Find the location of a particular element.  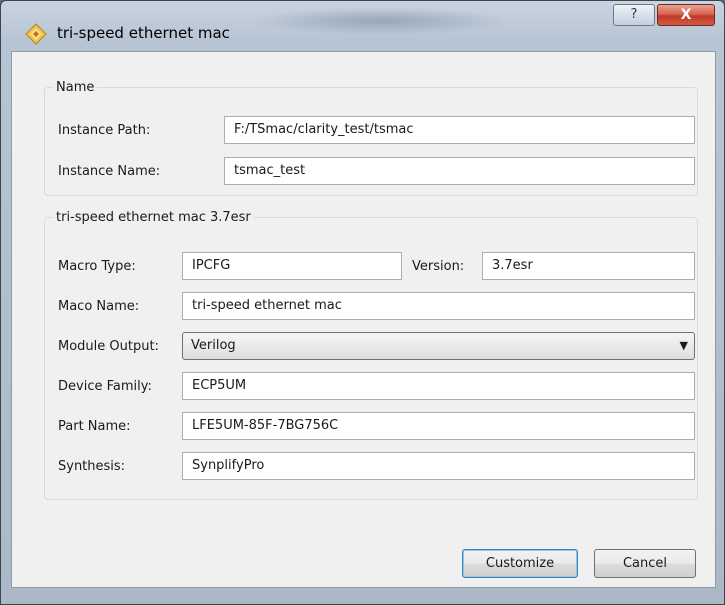

part-name-label: Part Name: is located at coordinates (94, 426).